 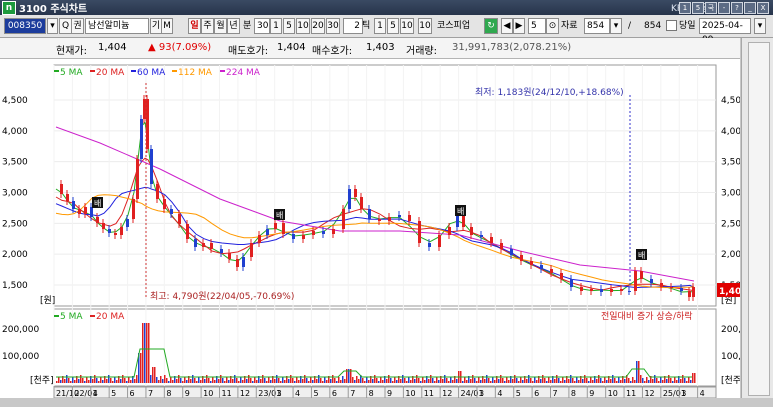 What do you see at coordinates (730, 380) in the screenshot?
I see `volume-unit-right: [천주]` at bounding box center [730, 380].